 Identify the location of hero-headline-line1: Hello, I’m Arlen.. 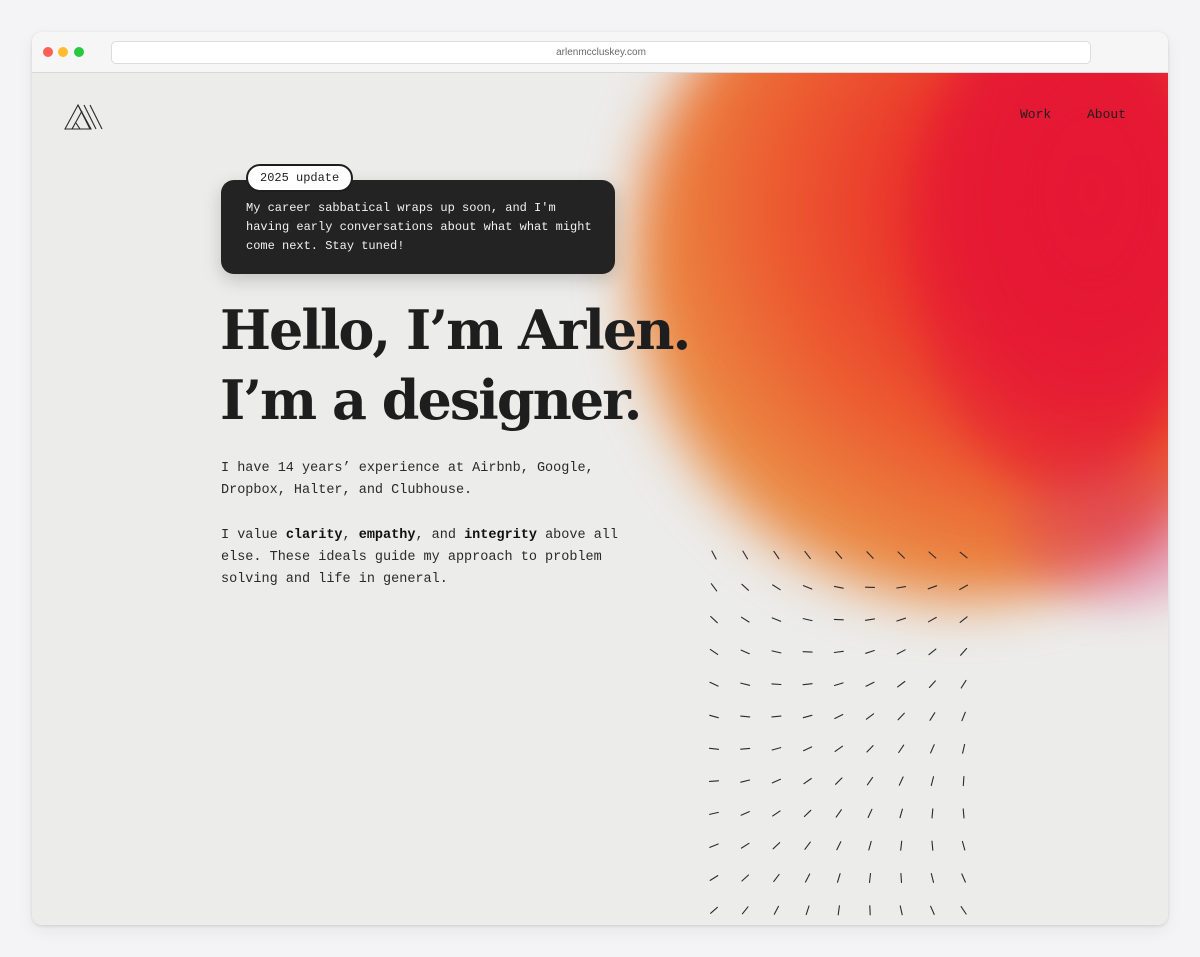
(455, 330).